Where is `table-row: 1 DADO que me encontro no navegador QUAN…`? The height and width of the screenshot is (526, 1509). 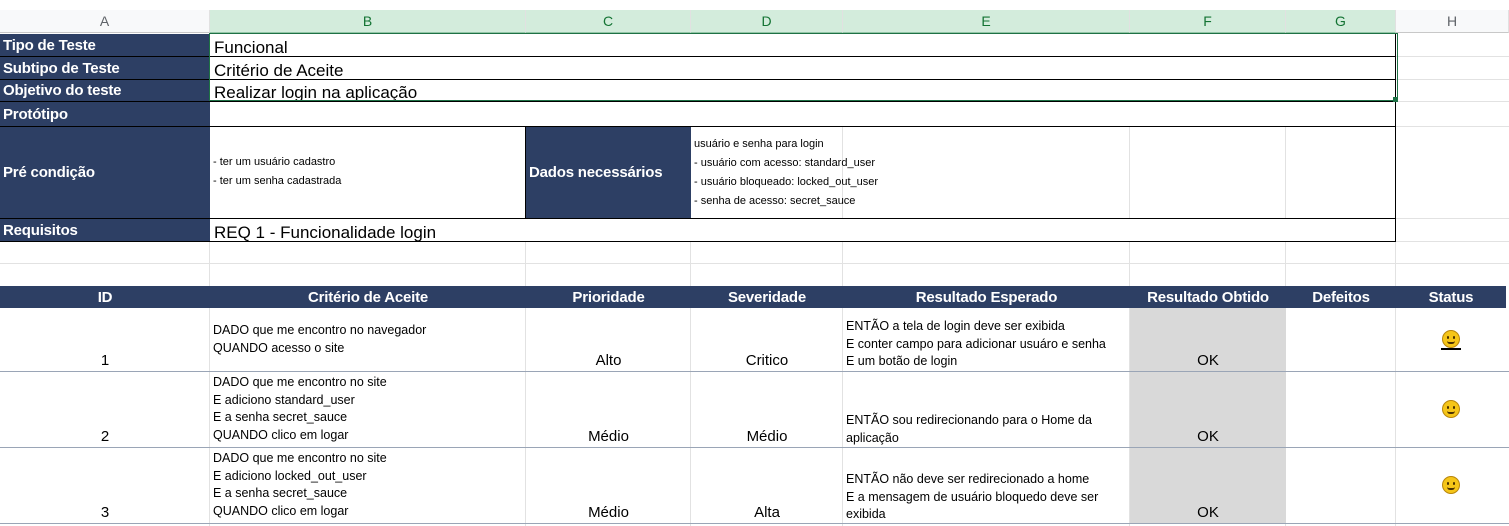 table-row: 1 DADO que me encontro no navegador QUAN… is located at coordinates (754, 339).